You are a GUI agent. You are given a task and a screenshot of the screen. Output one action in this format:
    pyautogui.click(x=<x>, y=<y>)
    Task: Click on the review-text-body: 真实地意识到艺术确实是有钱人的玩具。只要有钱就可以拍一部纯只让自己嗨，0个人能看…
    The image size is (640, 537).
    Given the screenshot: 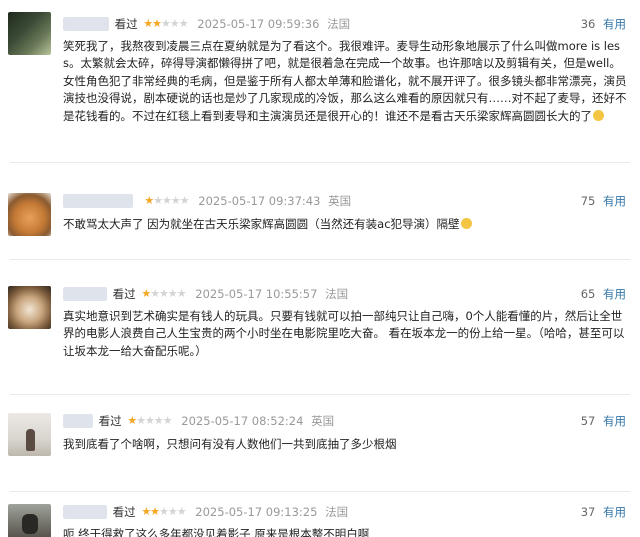 What is the action you would take?
    pyautogui.click(x=344, y=333)
    